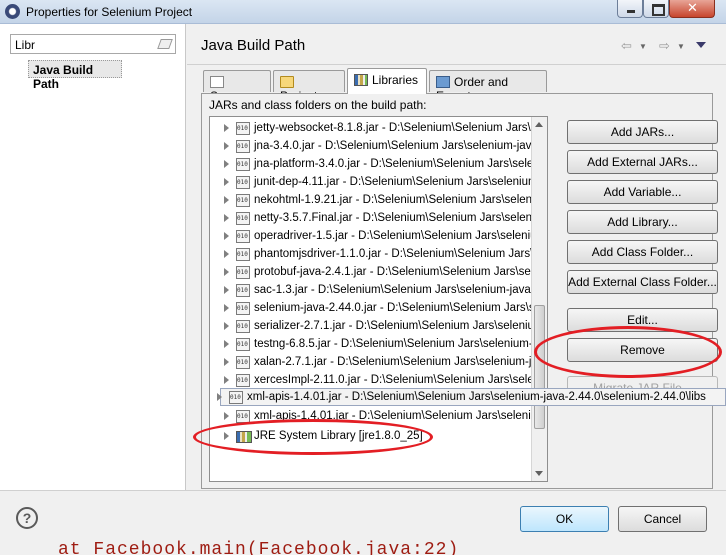 Image resolution: width=726 pixels, height=555 pixels. What do you see at coordinates (642, 350) in the screenshot?
I see `remove-button: Remove` at bounding box center [642, 350].